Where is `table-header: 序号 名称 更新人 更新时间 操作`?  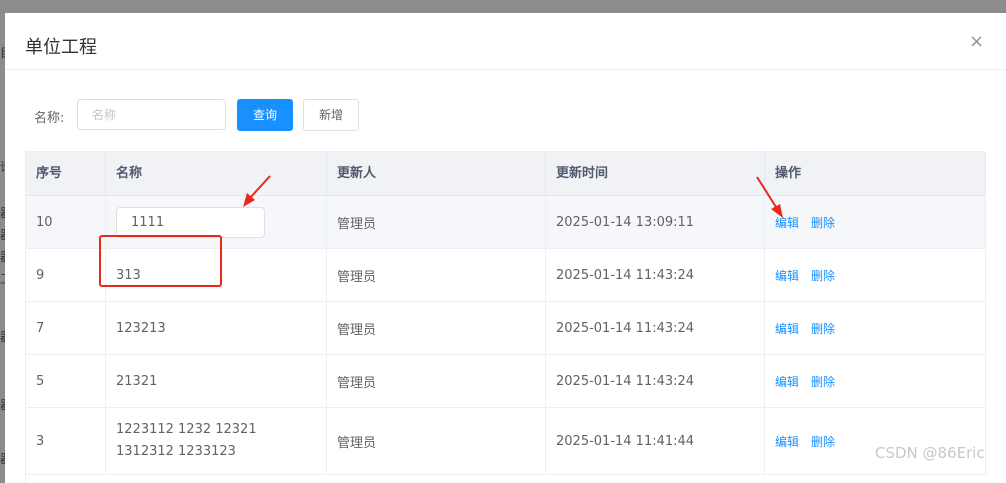 table-header: 序号 名称 更新人 更新时间 操作 is located at coordinates (506, 174).